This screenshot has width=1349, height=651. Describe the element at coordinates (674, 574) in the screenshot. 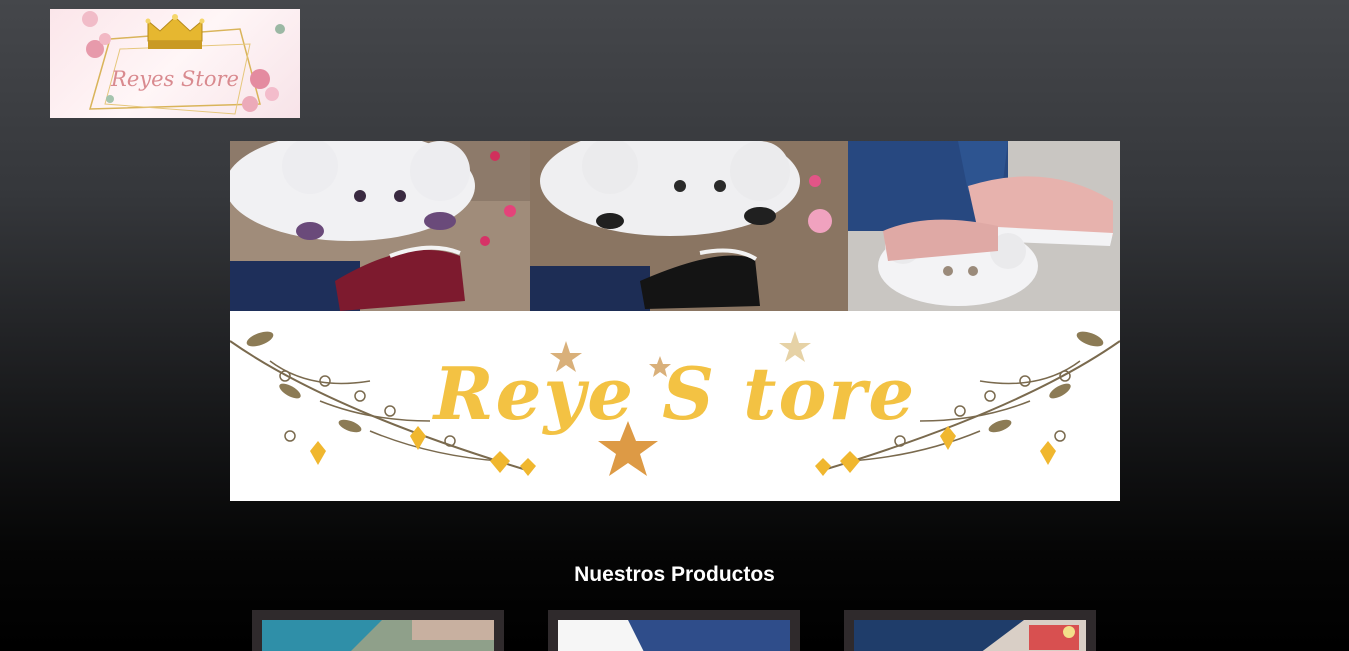

I see `products-title: Nuestros Productos` at that location.